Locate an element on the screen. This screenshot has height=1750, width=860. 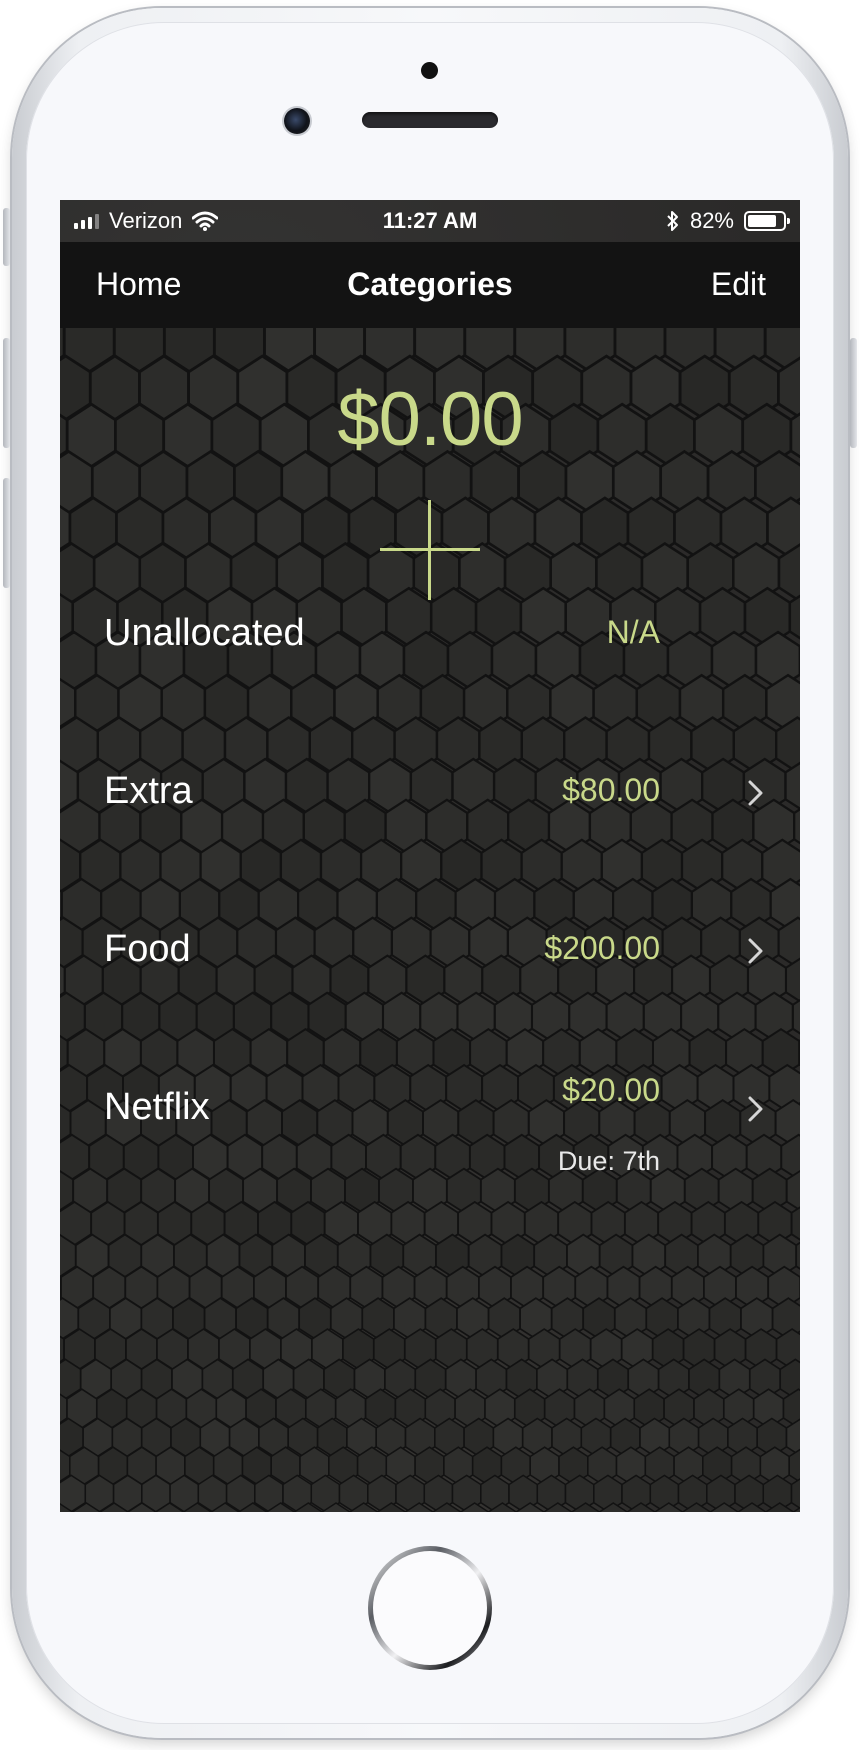
category-due-date: Due: 7th is located at coordinates (608, 1161).